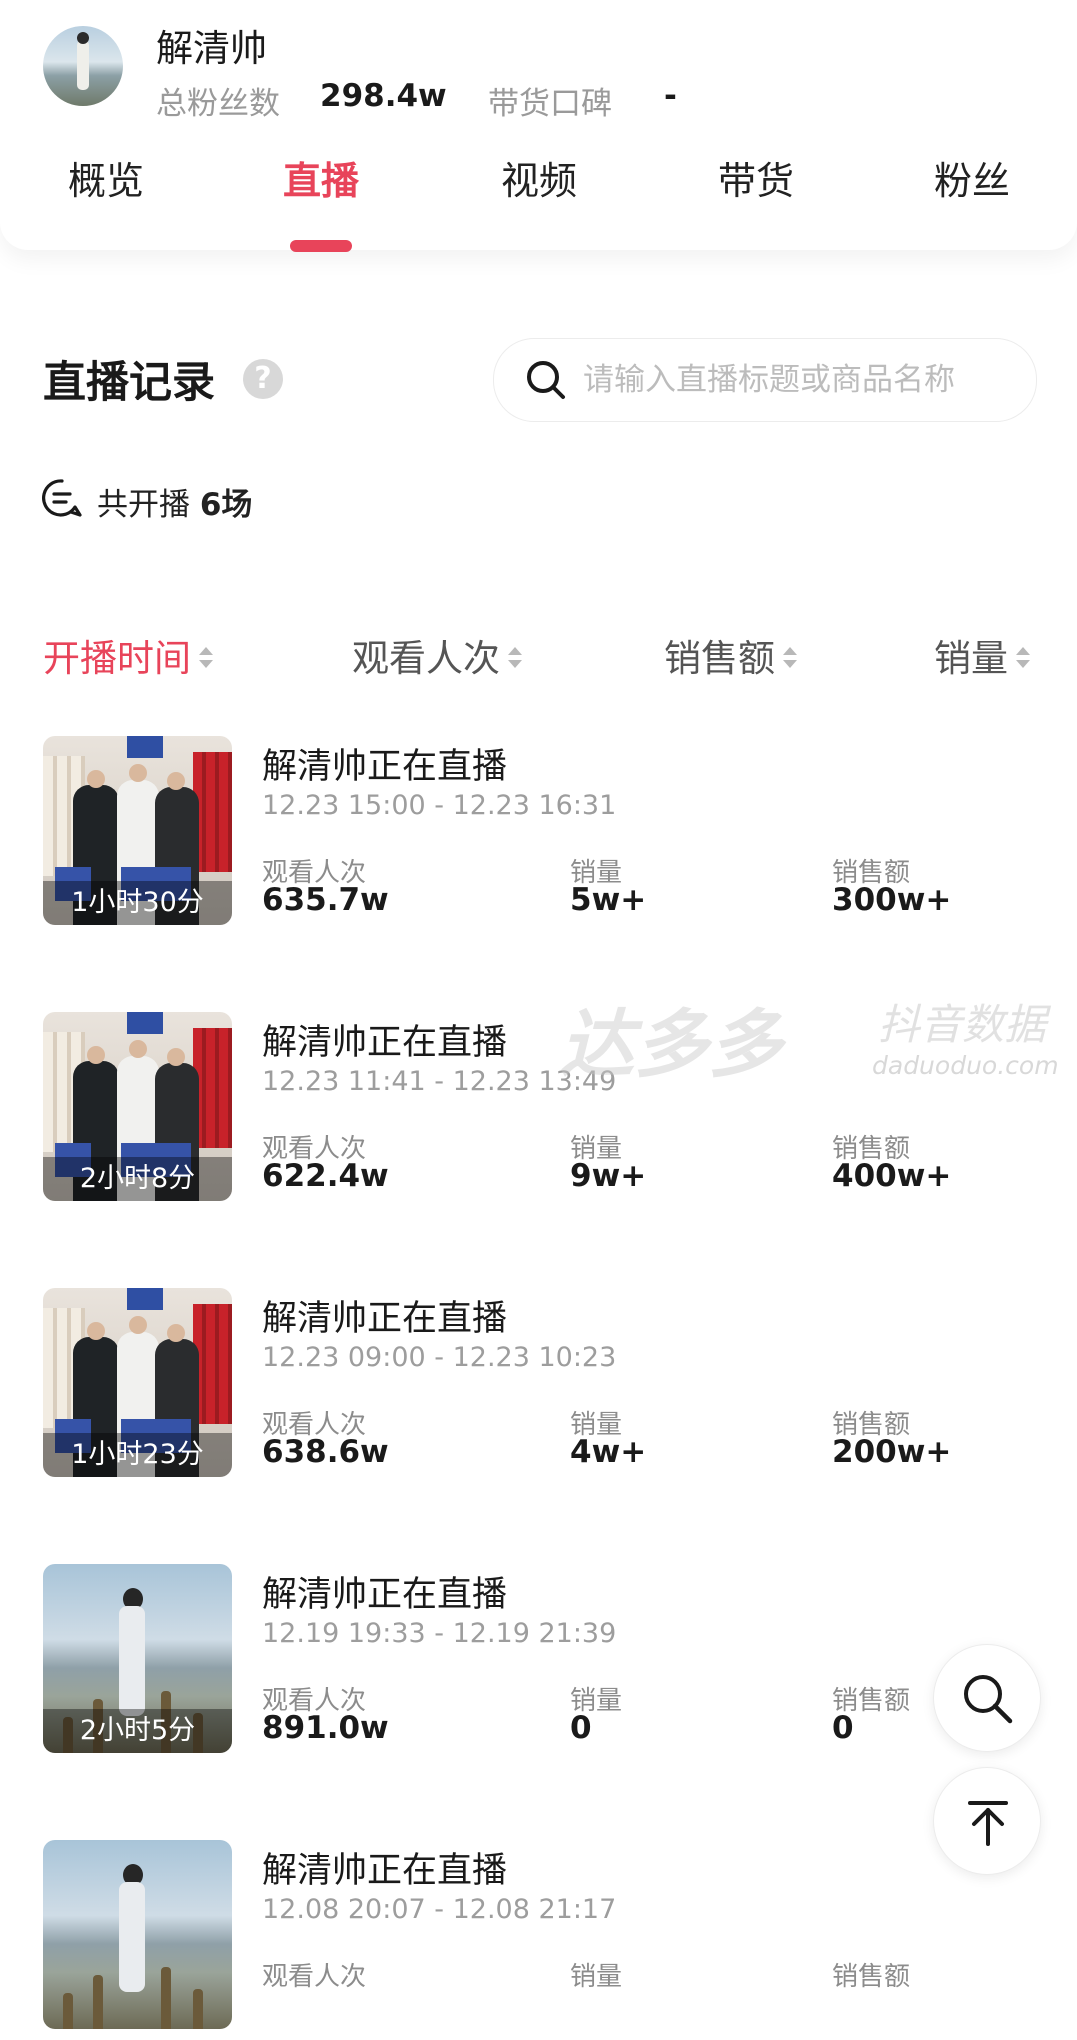  Describe the element at coordinates (137, 830) in the screenshot. I see `live-thumbnail: 1小时30分` at that location.